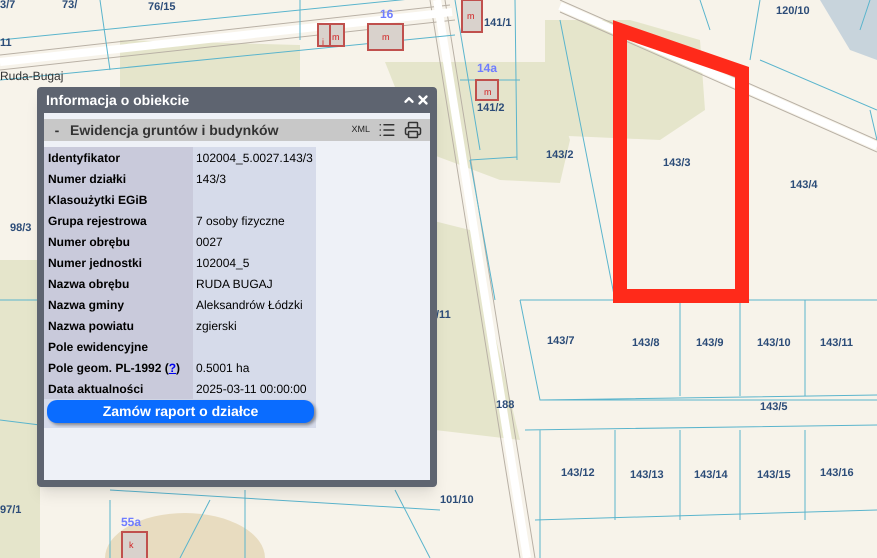 The image size is (877, 558). I want to click on field-label: Nazwa powiatu, so click(91, 326).